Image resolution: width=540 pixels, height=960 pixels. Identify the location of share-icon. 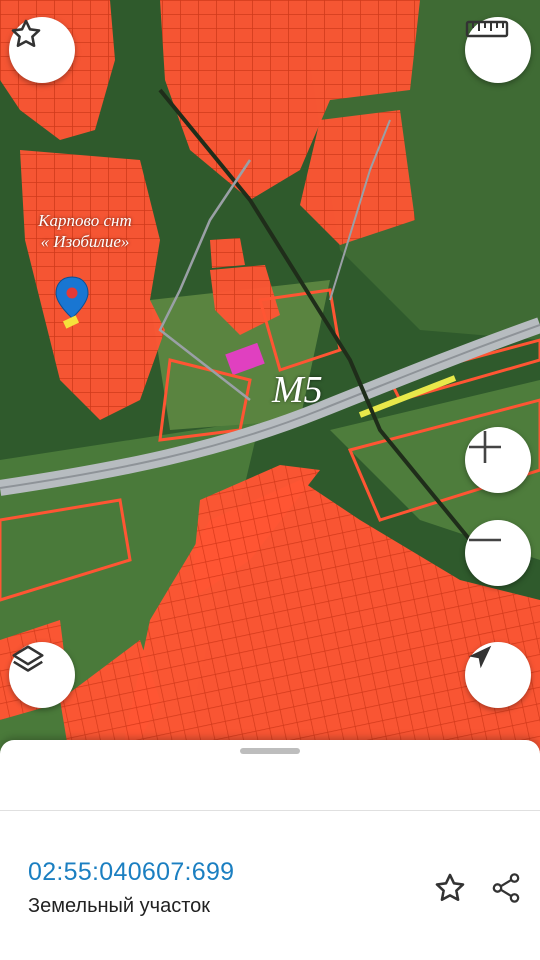
(506, 888).